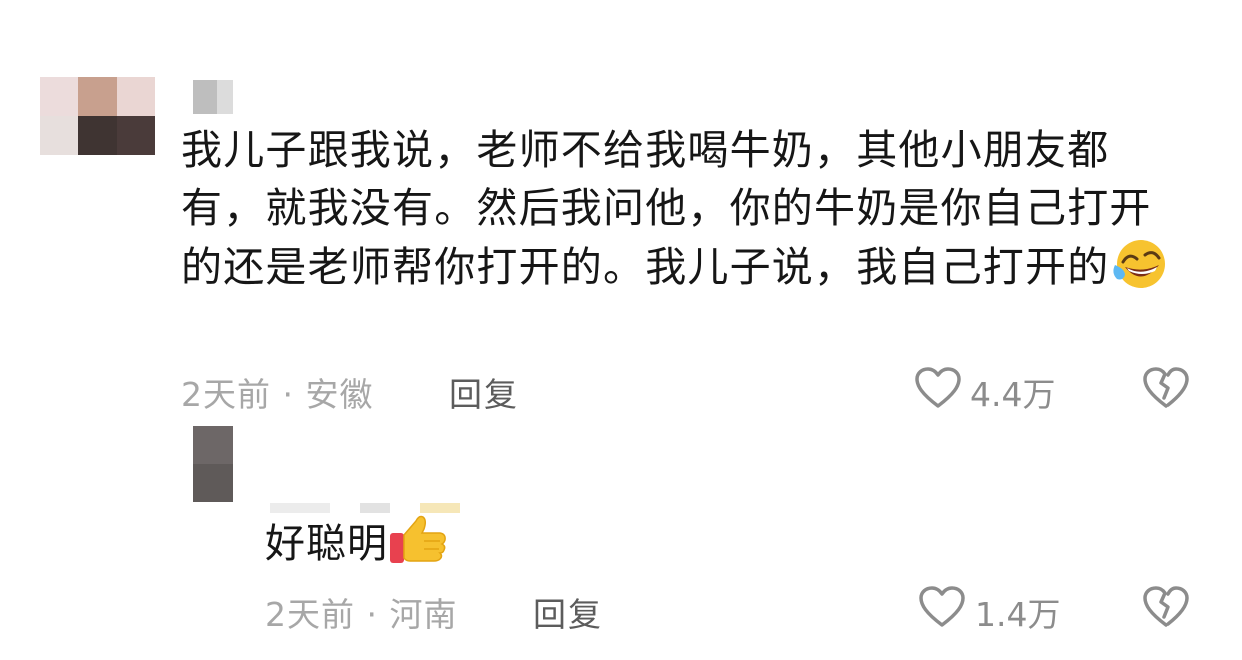 The width and height of the screenshot is (1242, 660). Describe the element at coordinates (213, 97) in the screenshot. I see `commenter-username` at that location.